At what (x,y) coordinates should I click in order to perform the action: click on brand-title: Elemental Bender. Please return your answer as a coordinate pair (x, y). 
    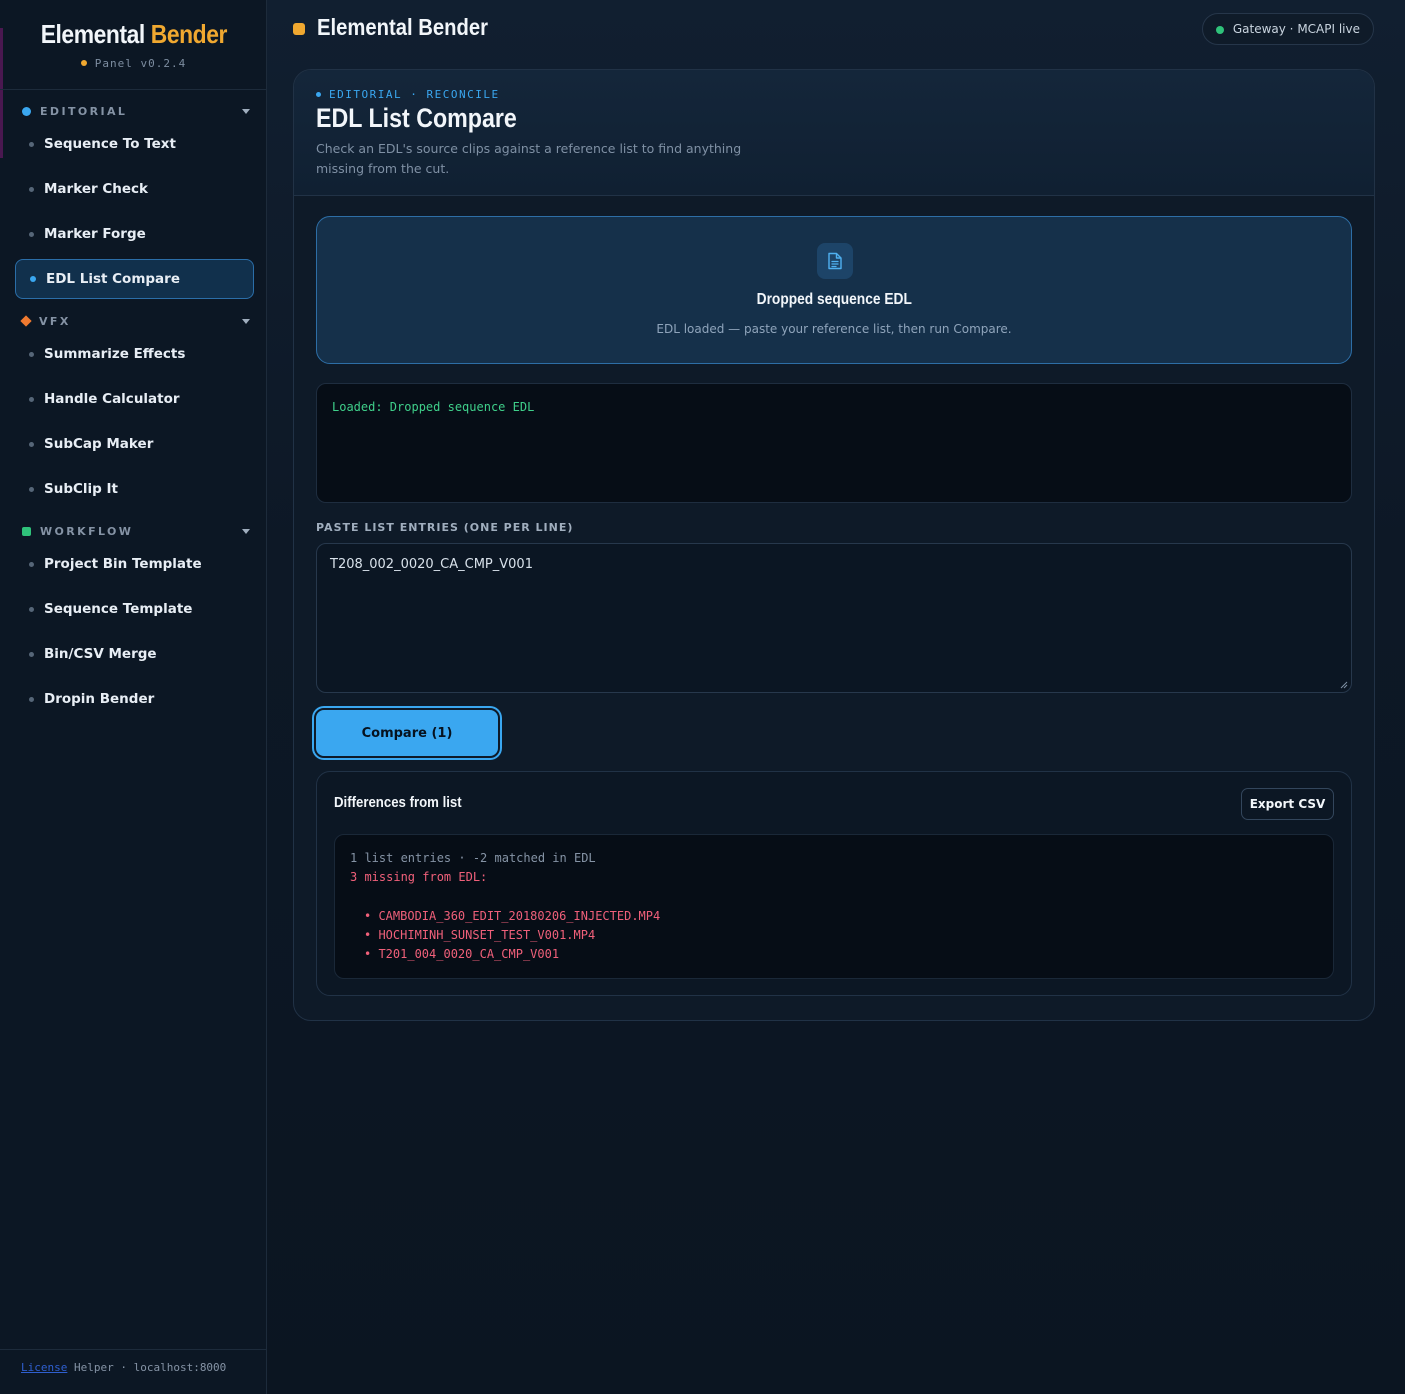
    Looking at the image, I should click on (133, 34).